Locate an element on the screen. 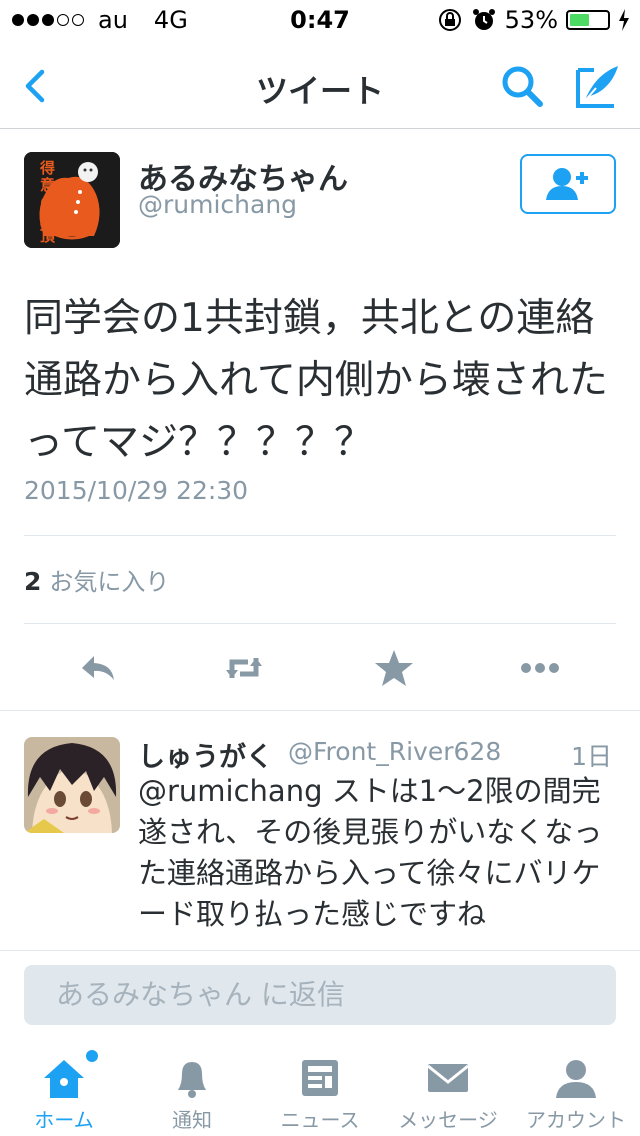 This screenshot has height=1136, width=640. reply-input: あるみなちゃん に返信 is located at coordinates (320, 995).